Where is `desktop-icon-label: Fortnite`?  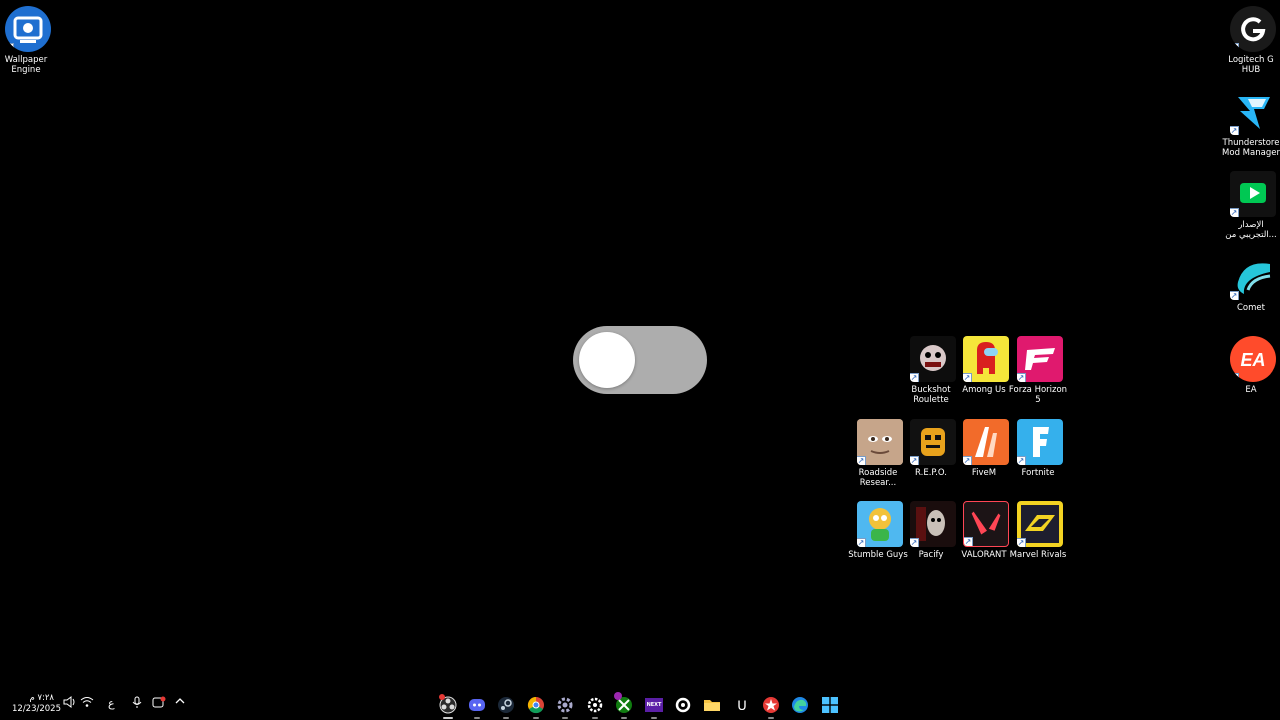 desktop-icon-label: Fortnite is located at coordinates (1038, 473).